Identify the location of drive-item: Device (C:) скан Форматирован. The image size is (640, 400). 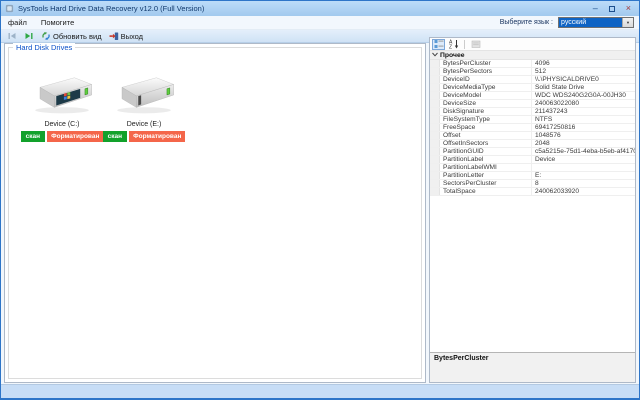
(62, 107).